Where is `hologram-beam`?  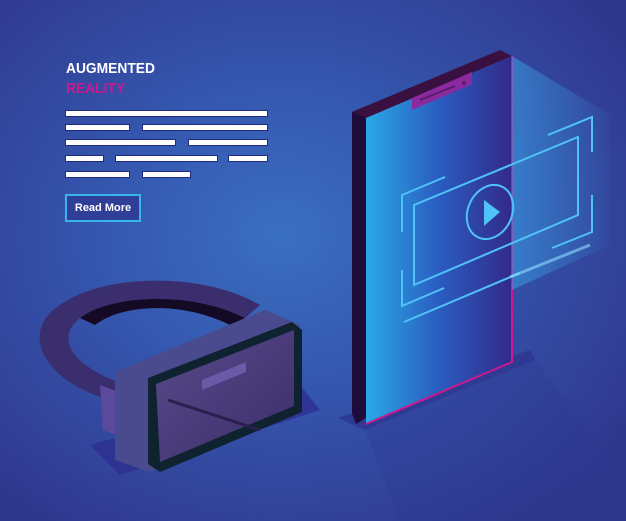 hologram-beam is located at coordinates (561, 173).